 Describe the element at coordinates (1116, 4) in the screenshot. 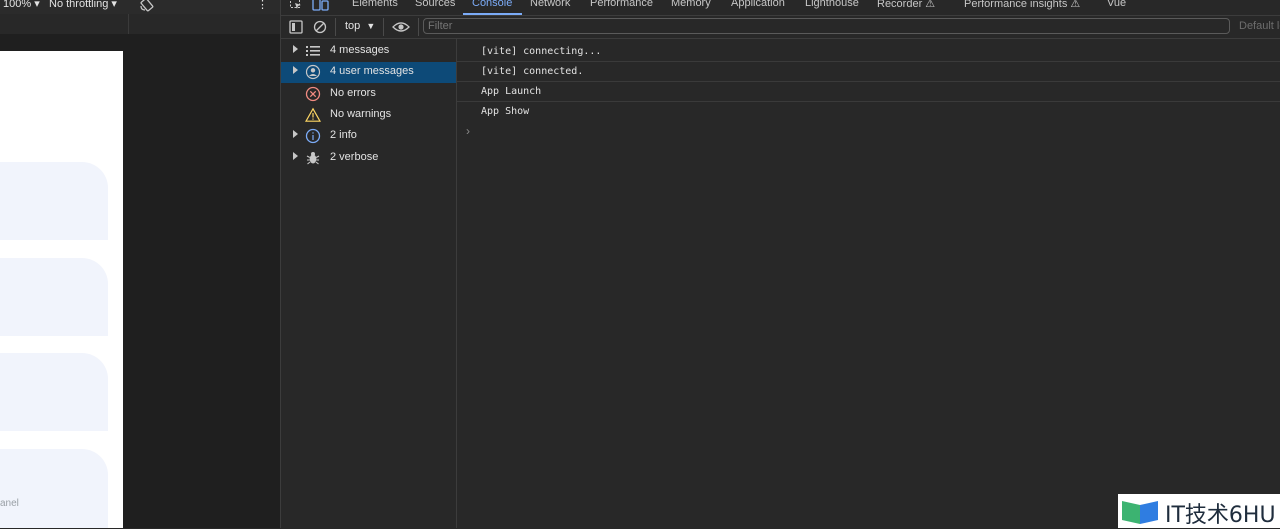

I see `tab-vue: Vue` at that location.